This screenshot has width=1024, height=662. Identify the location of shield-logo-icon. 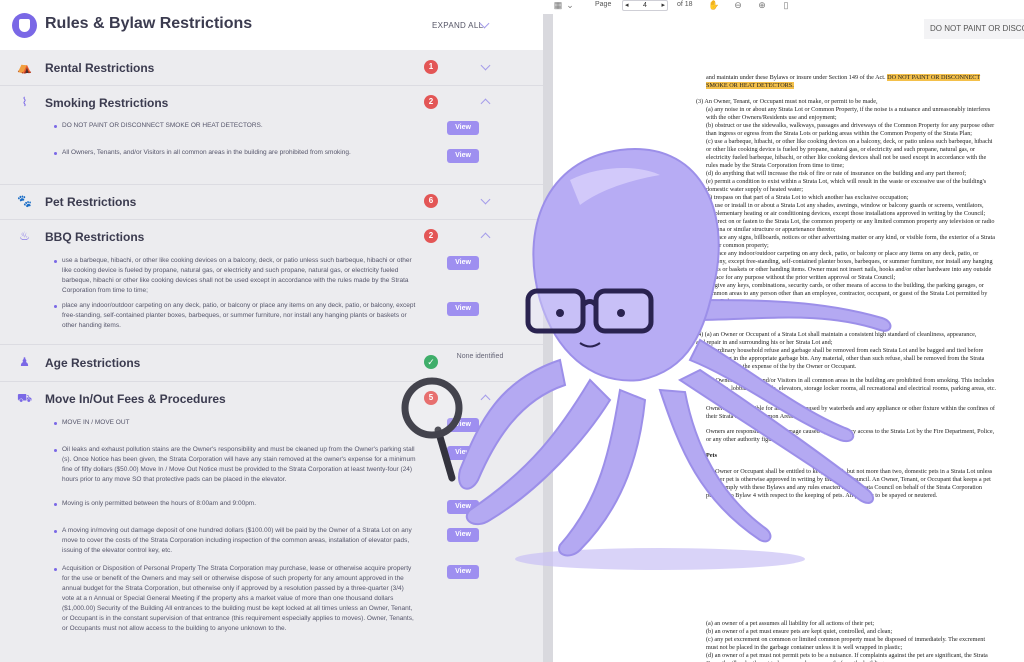
(24, 25).